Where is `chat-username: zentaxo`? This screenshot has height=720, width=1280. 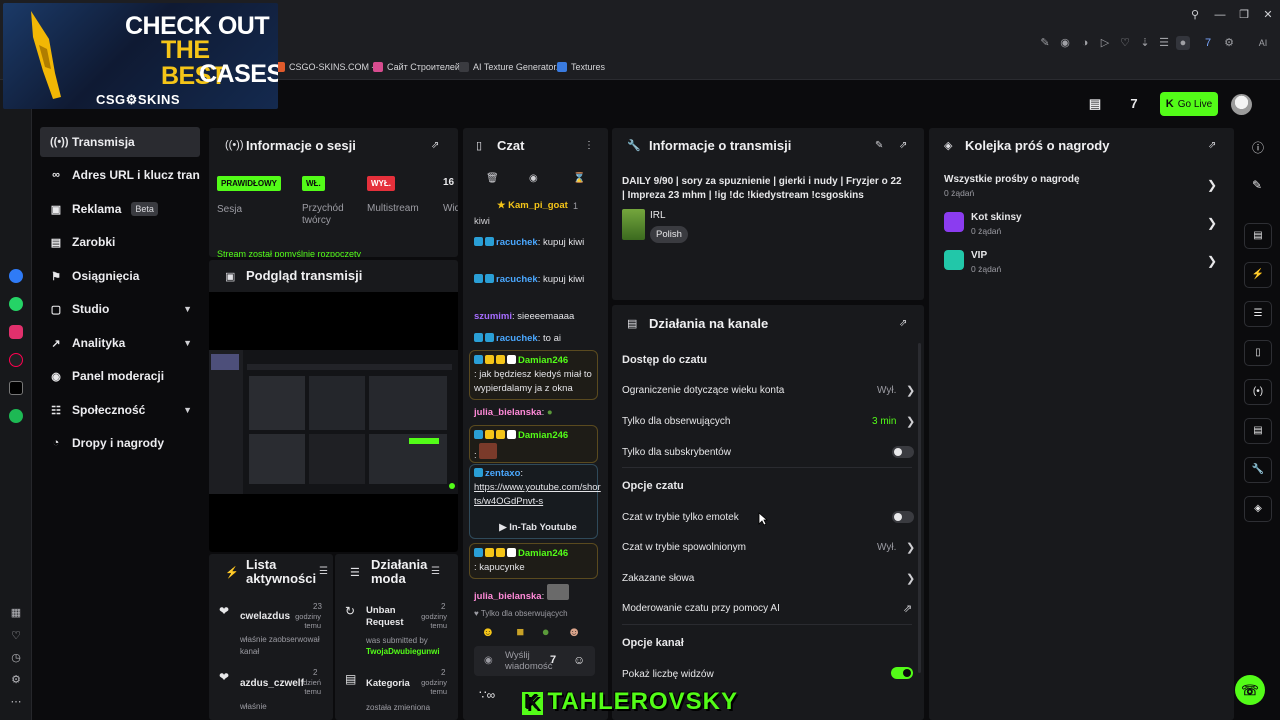
chat-username: zentaxo is located at coordinates (502, 473).